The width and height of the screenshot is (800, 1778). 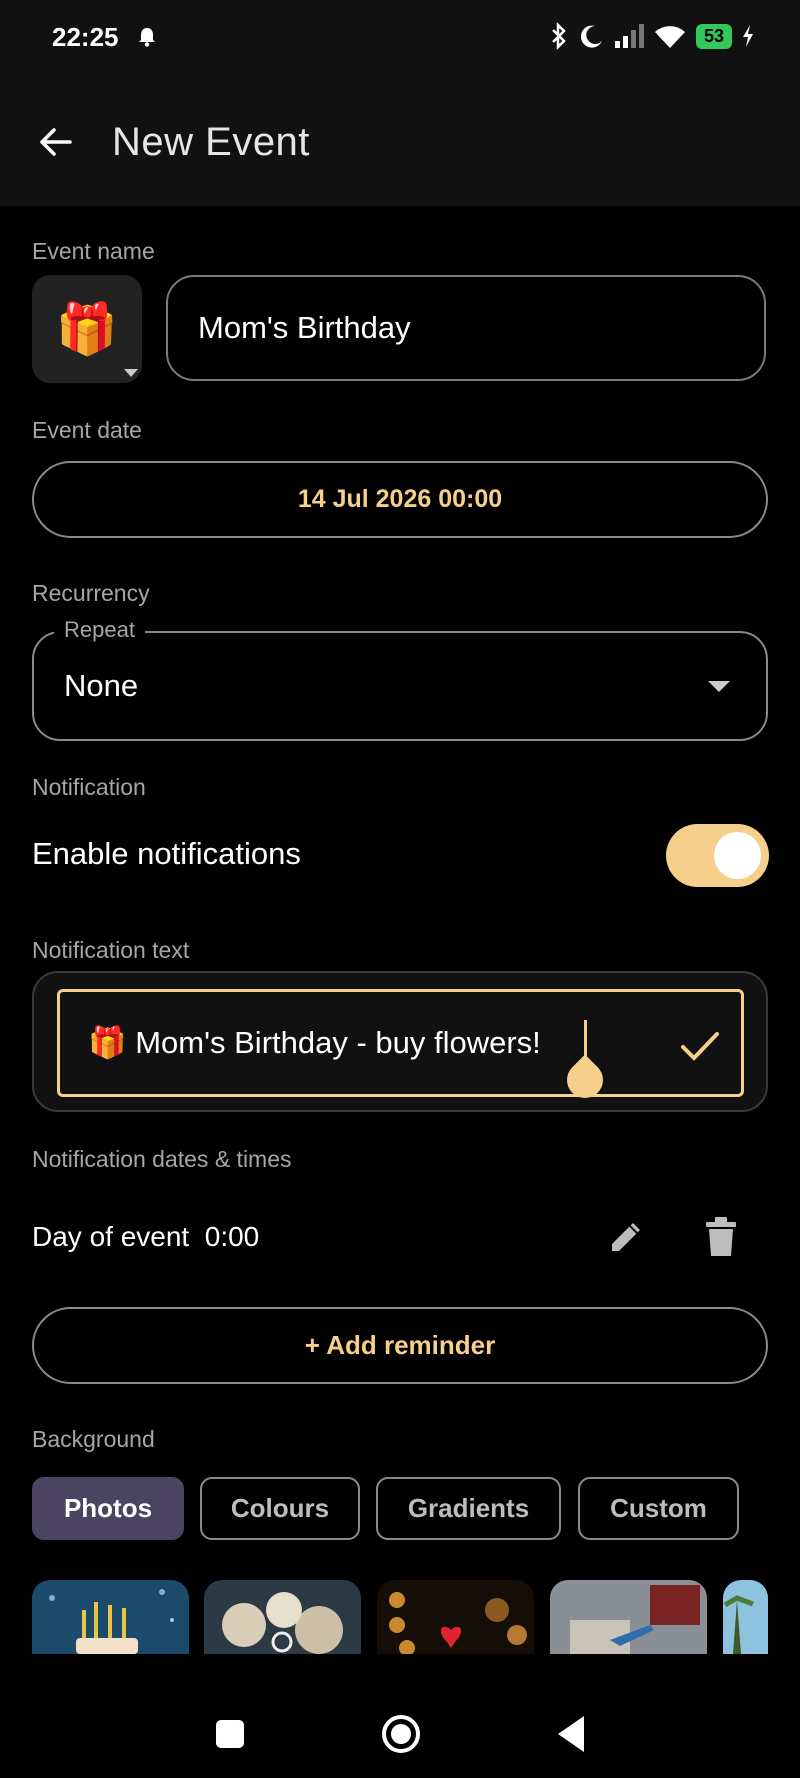 I want to click on emoji-picker-button: 🎁, so click(x=87, y=329).